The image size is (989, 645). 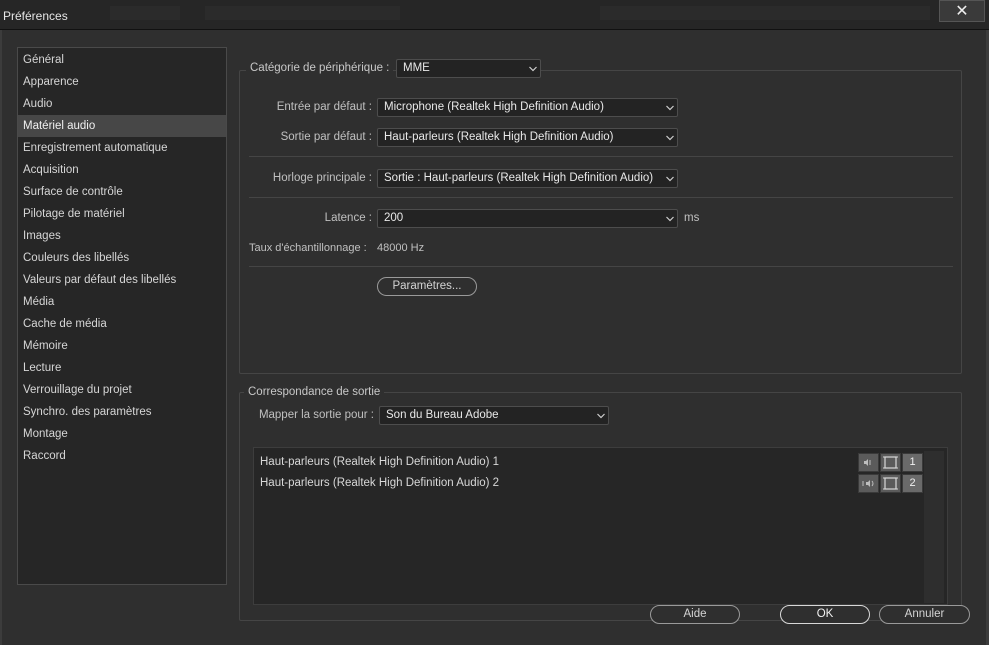 I want to click on sidebar-item-images: Images, so click(x=122, y=236).